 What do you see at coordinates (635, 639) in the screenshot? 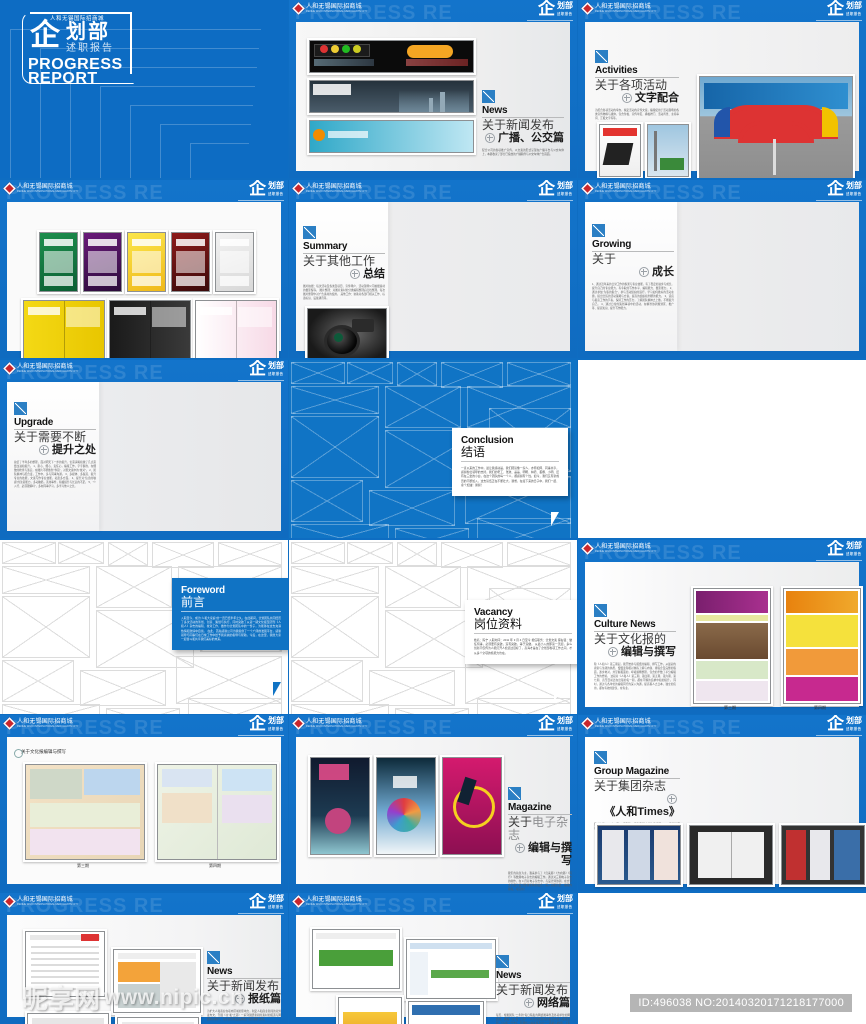
I see `slide-title-cn: 关于文化报的` at bounding box center [635, 639].